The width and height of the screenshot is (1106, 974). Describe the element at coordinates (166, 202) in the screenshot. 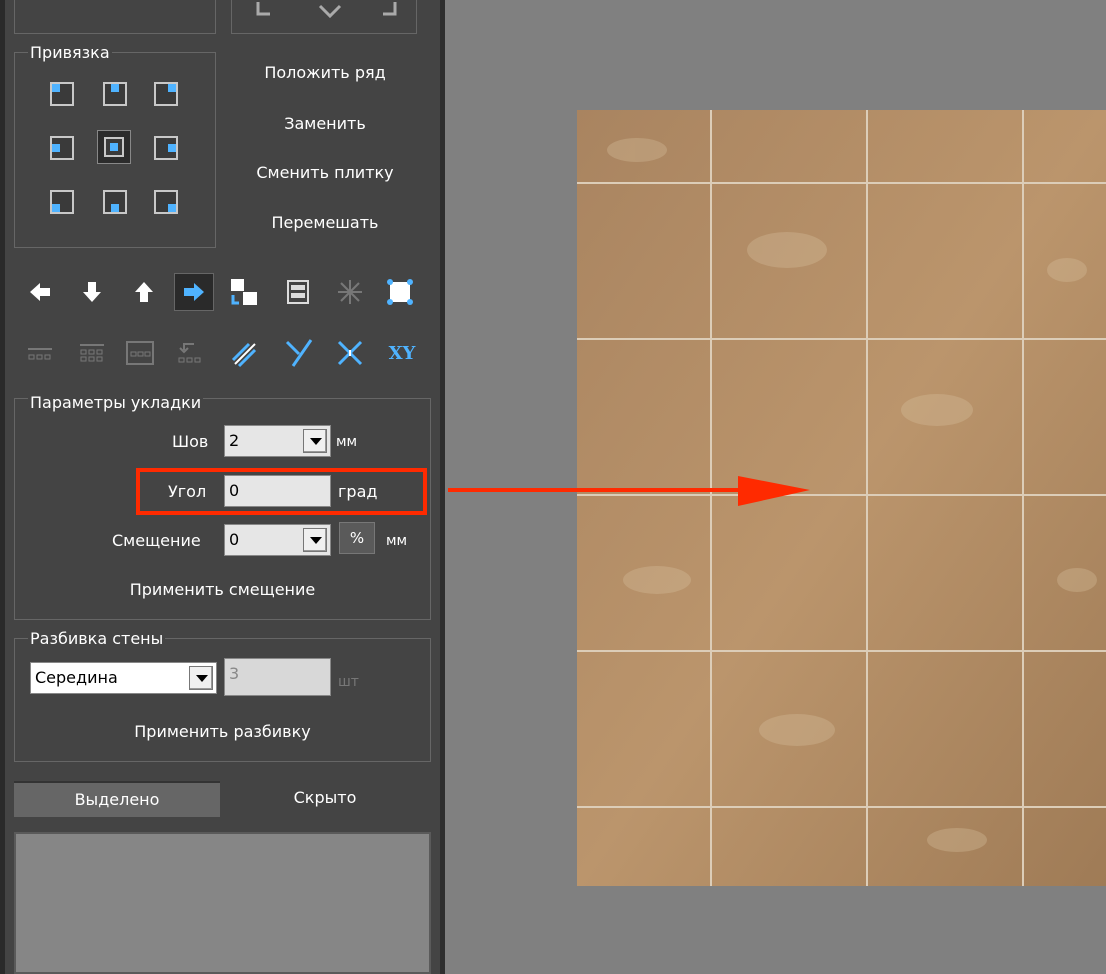

I see `snap-bottom-right` at that location.